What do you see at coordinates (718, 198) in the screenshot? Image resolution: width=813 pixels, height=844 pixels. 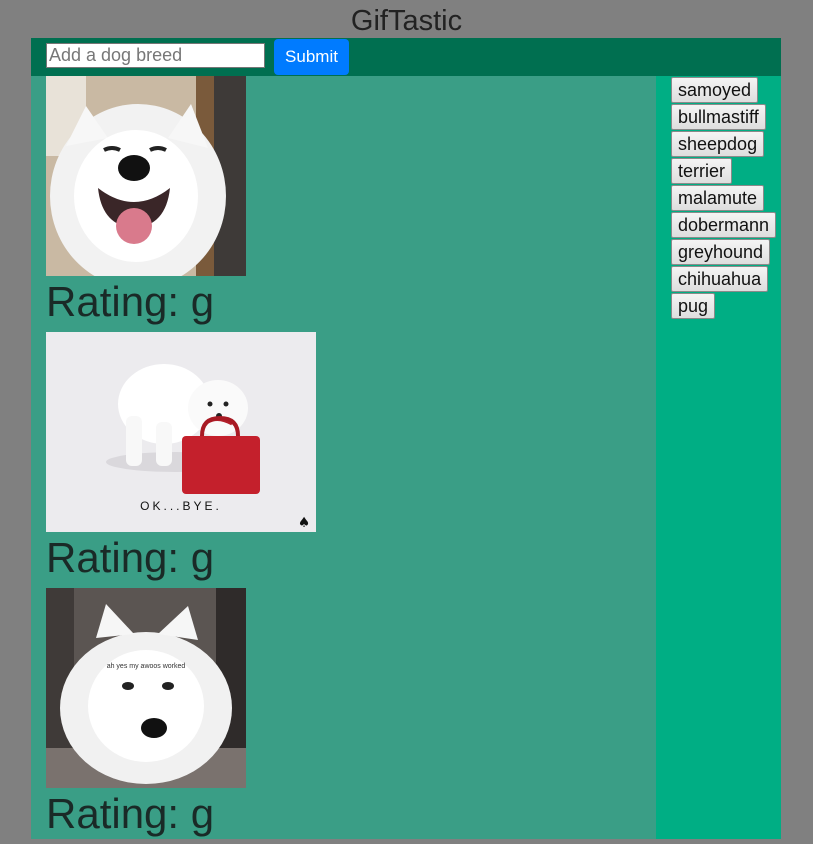 I see `breed-button-malamute: malamute` at bounding box center [718, 198].